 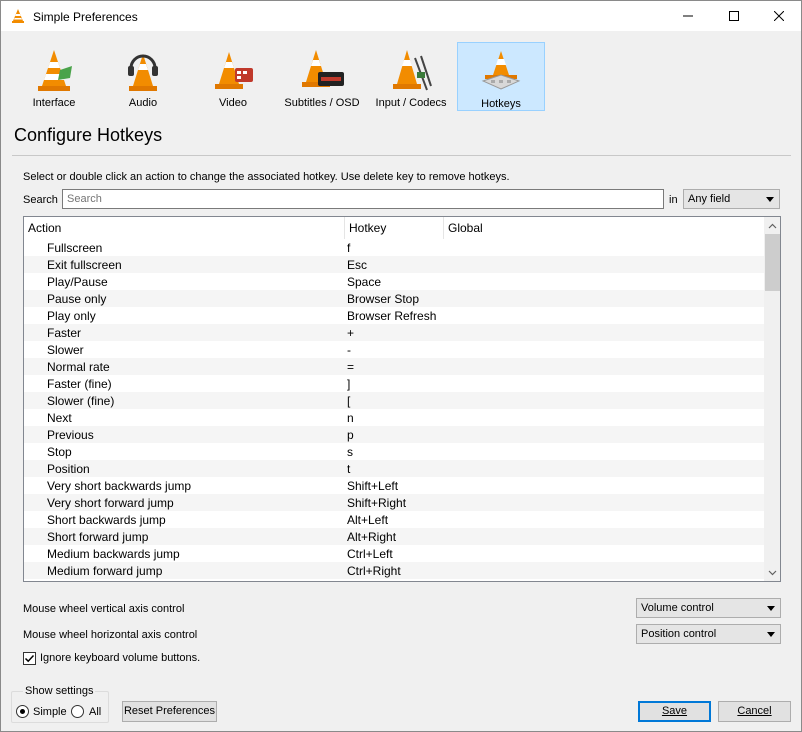 What do you see at coordinates (679, 634) in the screenshot?
I see `mouse-horizontal-value: Position control` at bounding box center [679, 634].